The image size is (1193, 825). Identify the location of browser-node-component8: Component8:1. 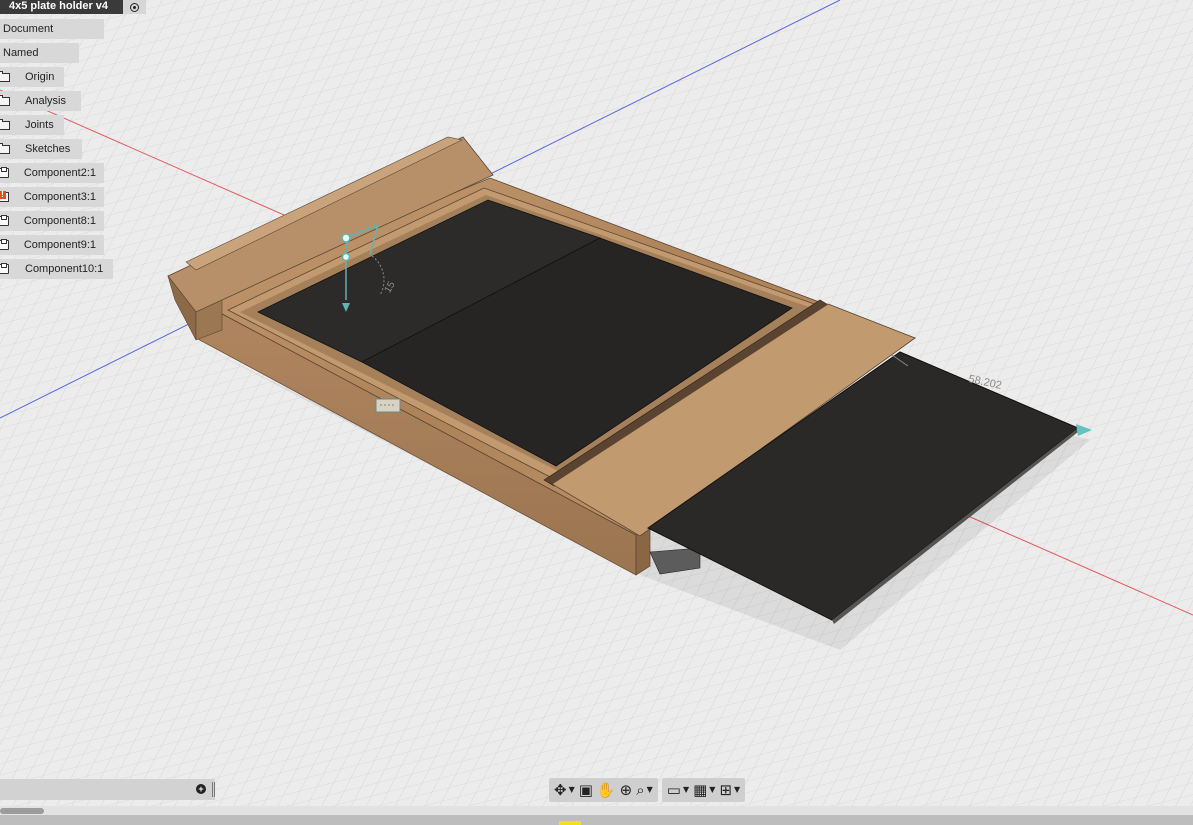
(52, 221).